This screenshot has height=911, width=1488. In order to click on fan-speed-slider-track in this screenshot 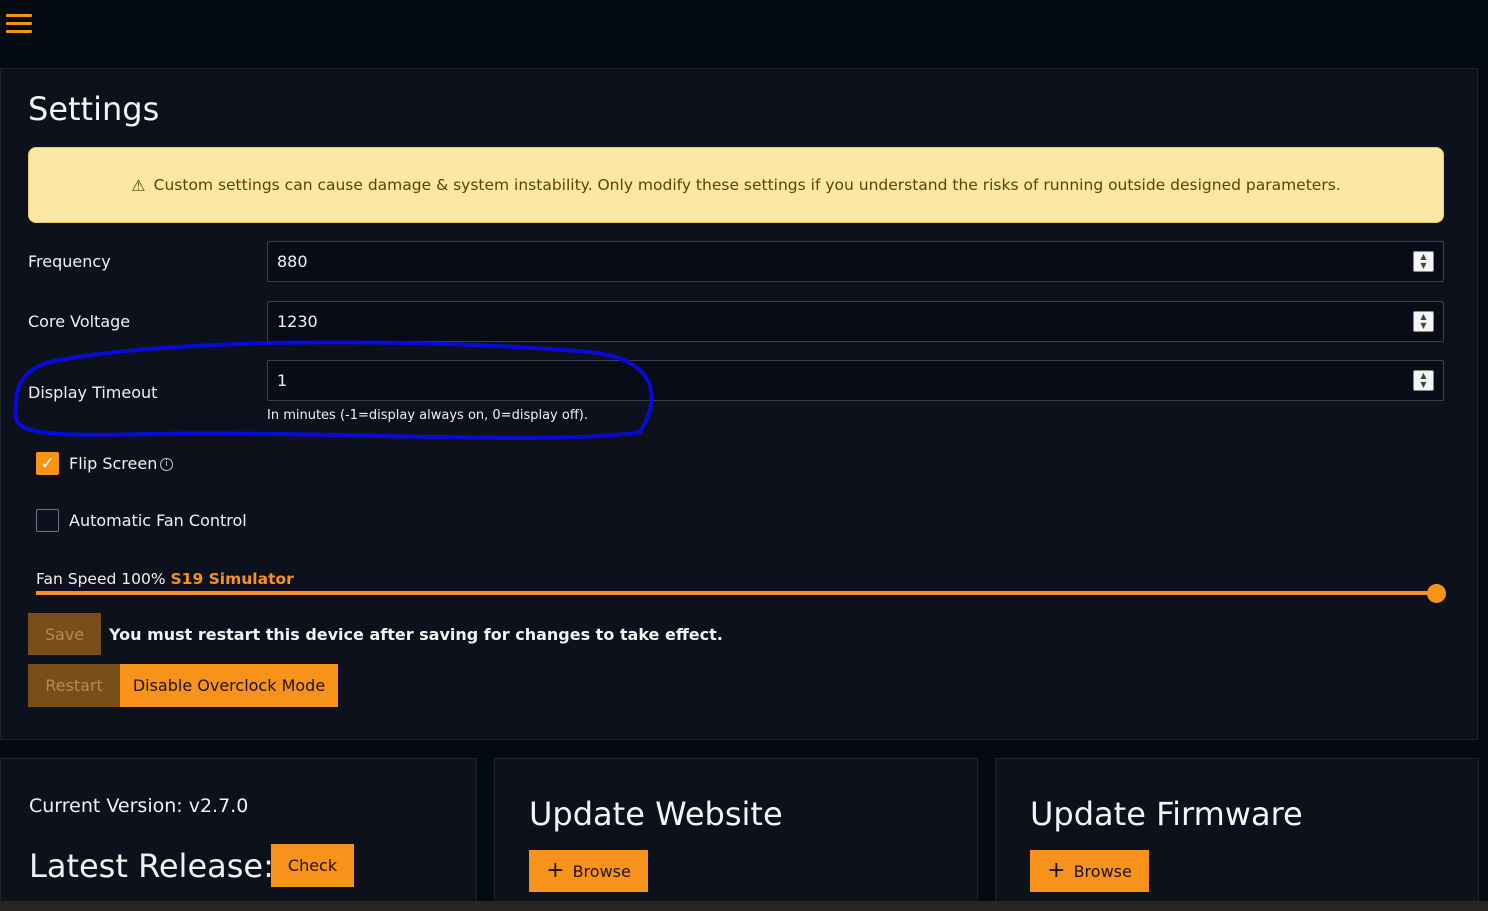, I will do `click(736, 593)`.